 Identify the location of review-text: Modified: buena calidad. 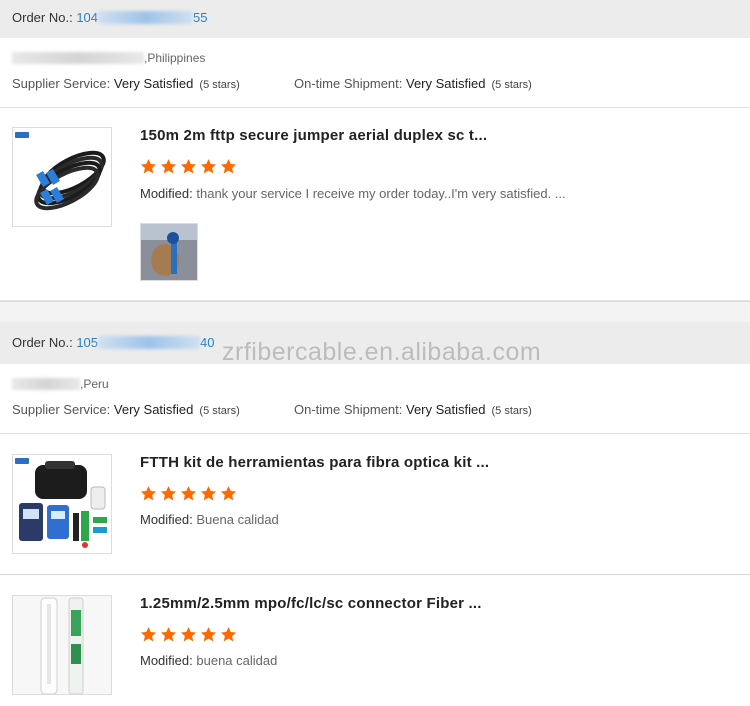
(209, 660).